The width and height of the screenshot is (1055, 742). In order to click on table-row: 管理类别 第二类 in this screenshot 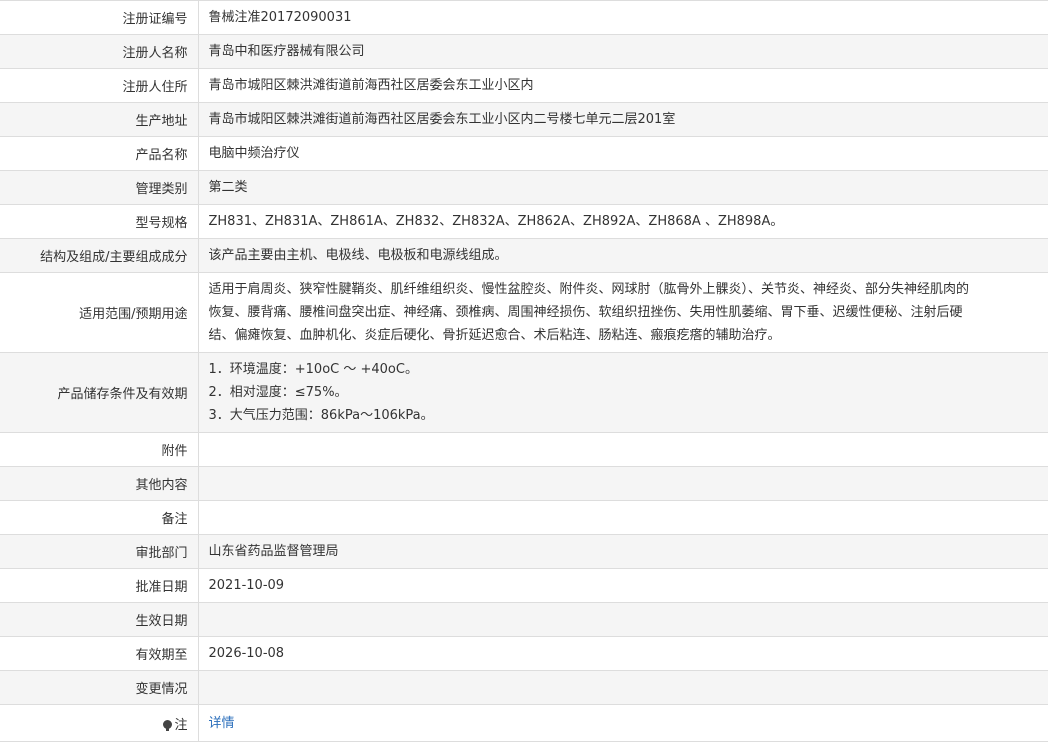, I will do `click(524, 187)`.